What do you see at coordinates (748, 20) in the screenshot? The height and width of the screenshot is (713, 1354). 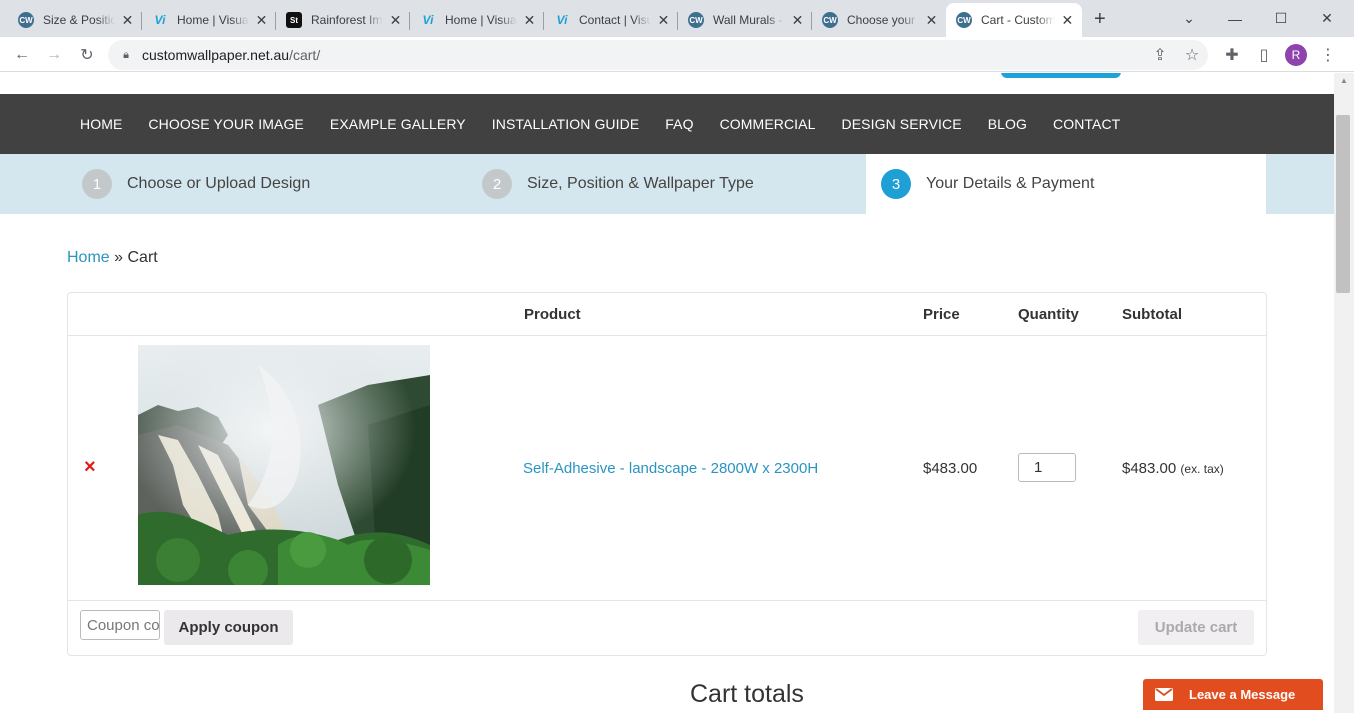 I see `tab-title: Wall Murals -` at bounding box center [748, 20].